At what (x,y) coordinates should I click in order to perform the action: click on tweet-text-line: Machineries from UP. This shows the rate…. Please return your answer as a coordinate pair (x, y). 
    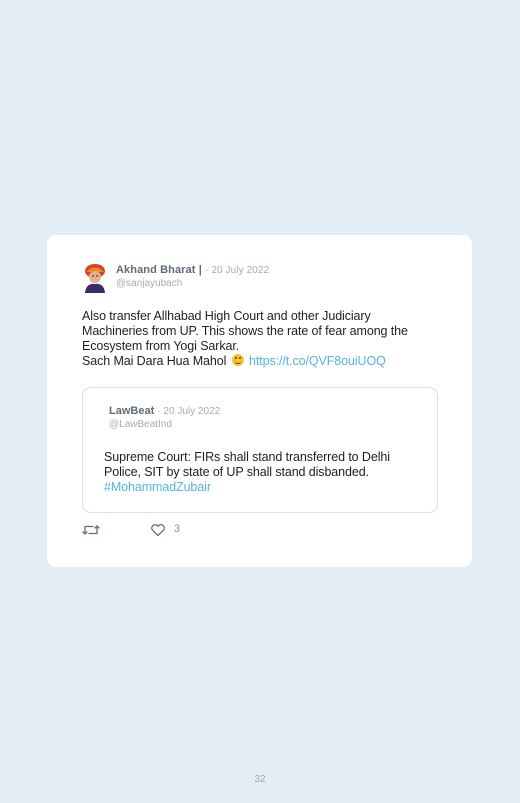
    Looking at the image, I should click on (245, 331).